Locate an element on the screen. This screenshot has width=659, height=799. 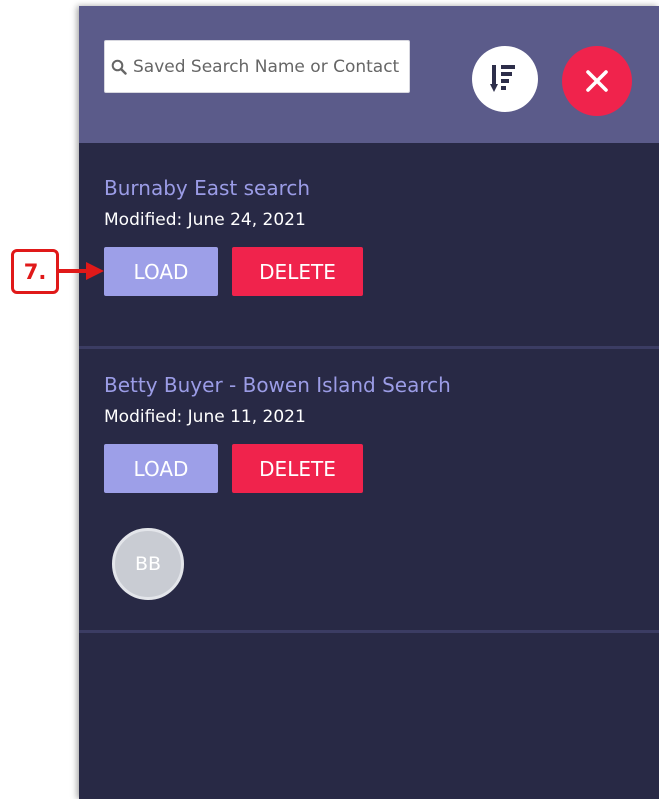
close-button is located at coordinates (597, 81).